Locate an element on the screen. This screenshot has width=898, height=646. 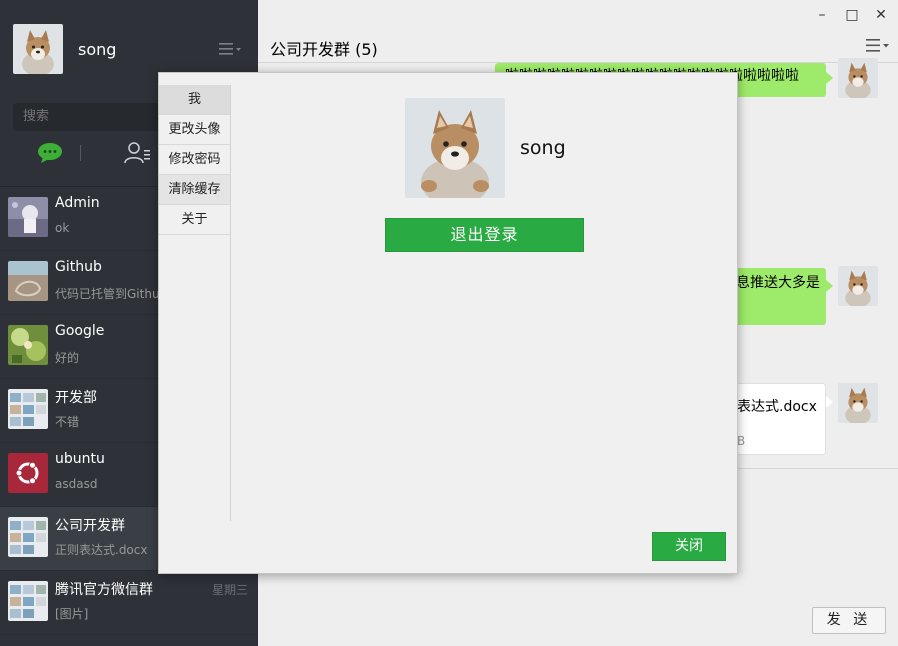
conversation-name: Admin is located at coordinates (77, 203).